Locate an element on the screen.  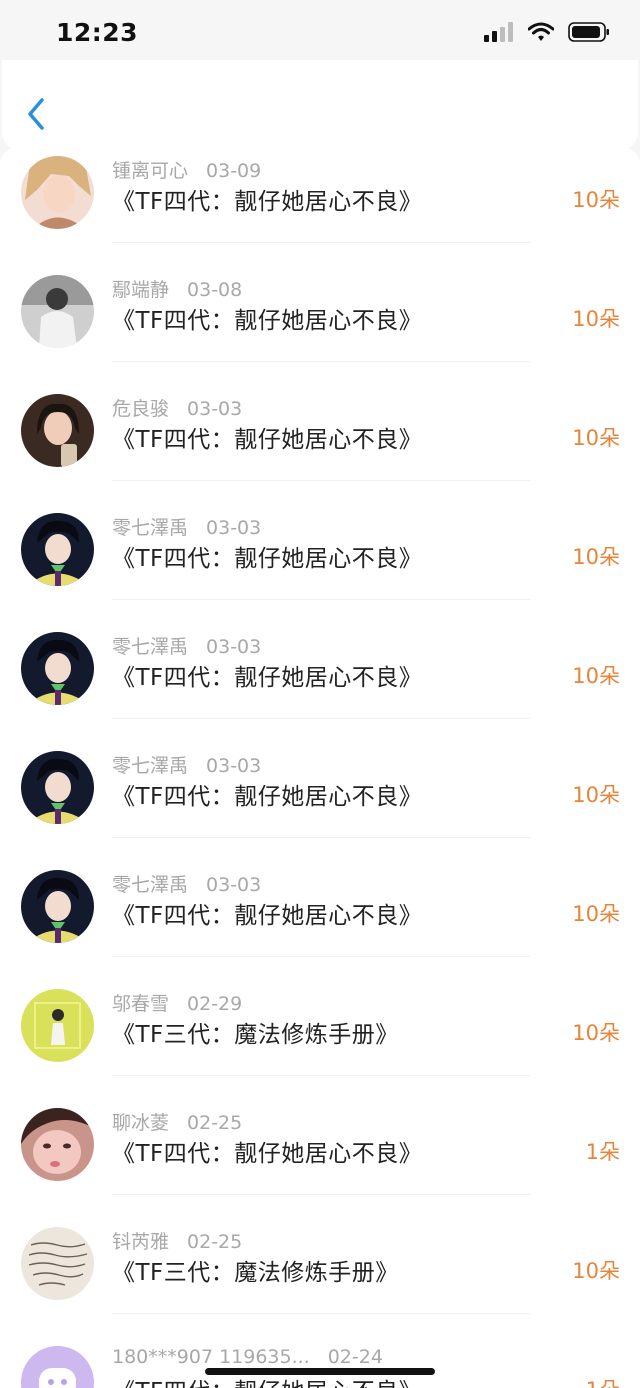
list-item: 锺离可心 03-09 《TF四代：靓仔她居心不良》 10朵 is located at coordinates (320, 195).